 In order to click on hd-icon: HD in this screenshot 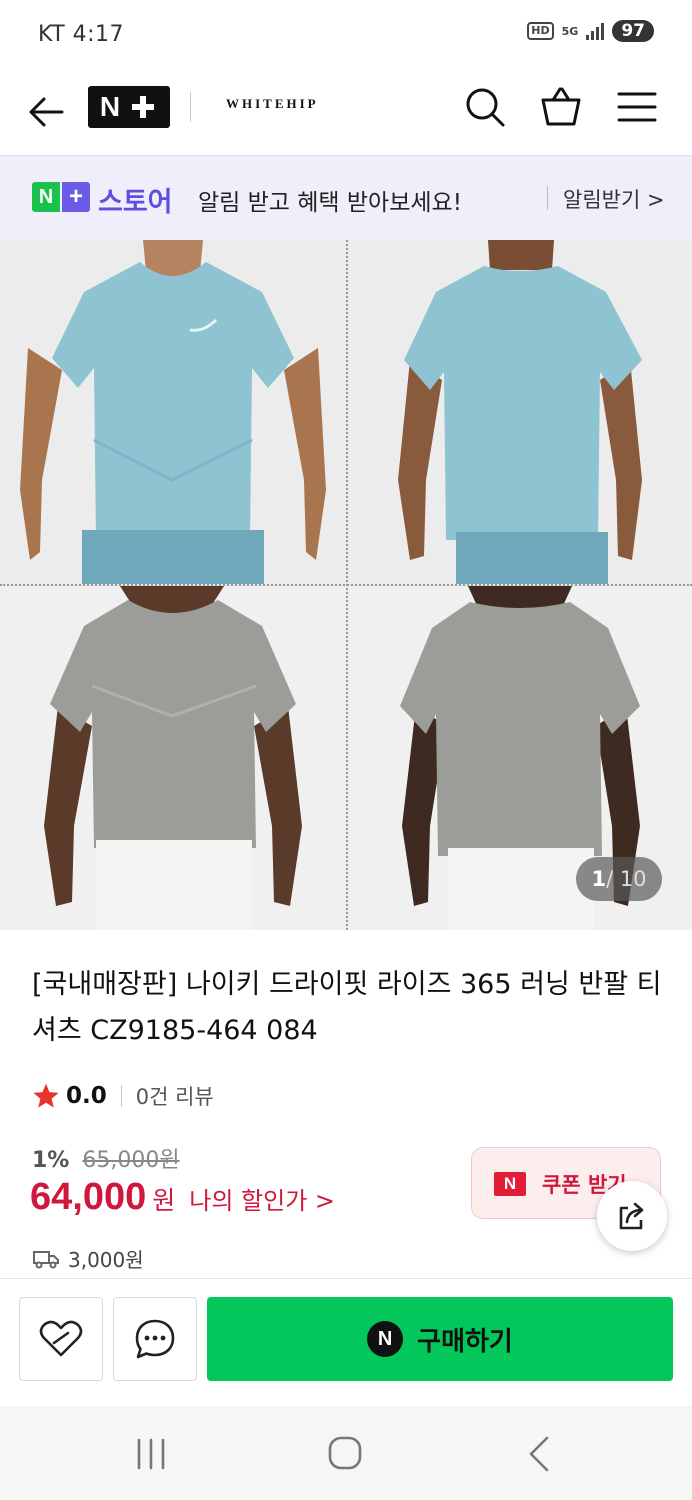, I will do `click(540, 31)`.